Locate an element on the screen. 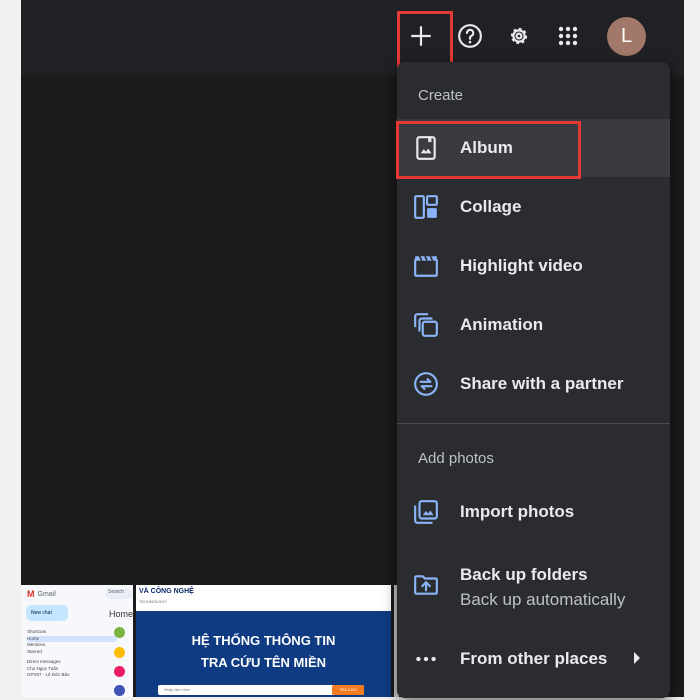 The image size is (700, 700). menu-item-share-with-partner: Share with a partner is located at coordinates (533, 384).